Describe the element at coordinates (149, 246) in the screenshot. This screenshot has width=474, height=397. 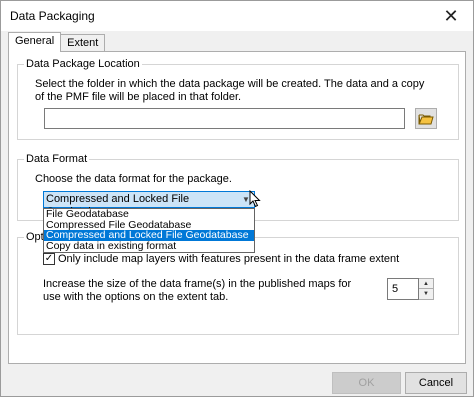
I see `format-option-existing-format: Copy data in existing format` at that location.